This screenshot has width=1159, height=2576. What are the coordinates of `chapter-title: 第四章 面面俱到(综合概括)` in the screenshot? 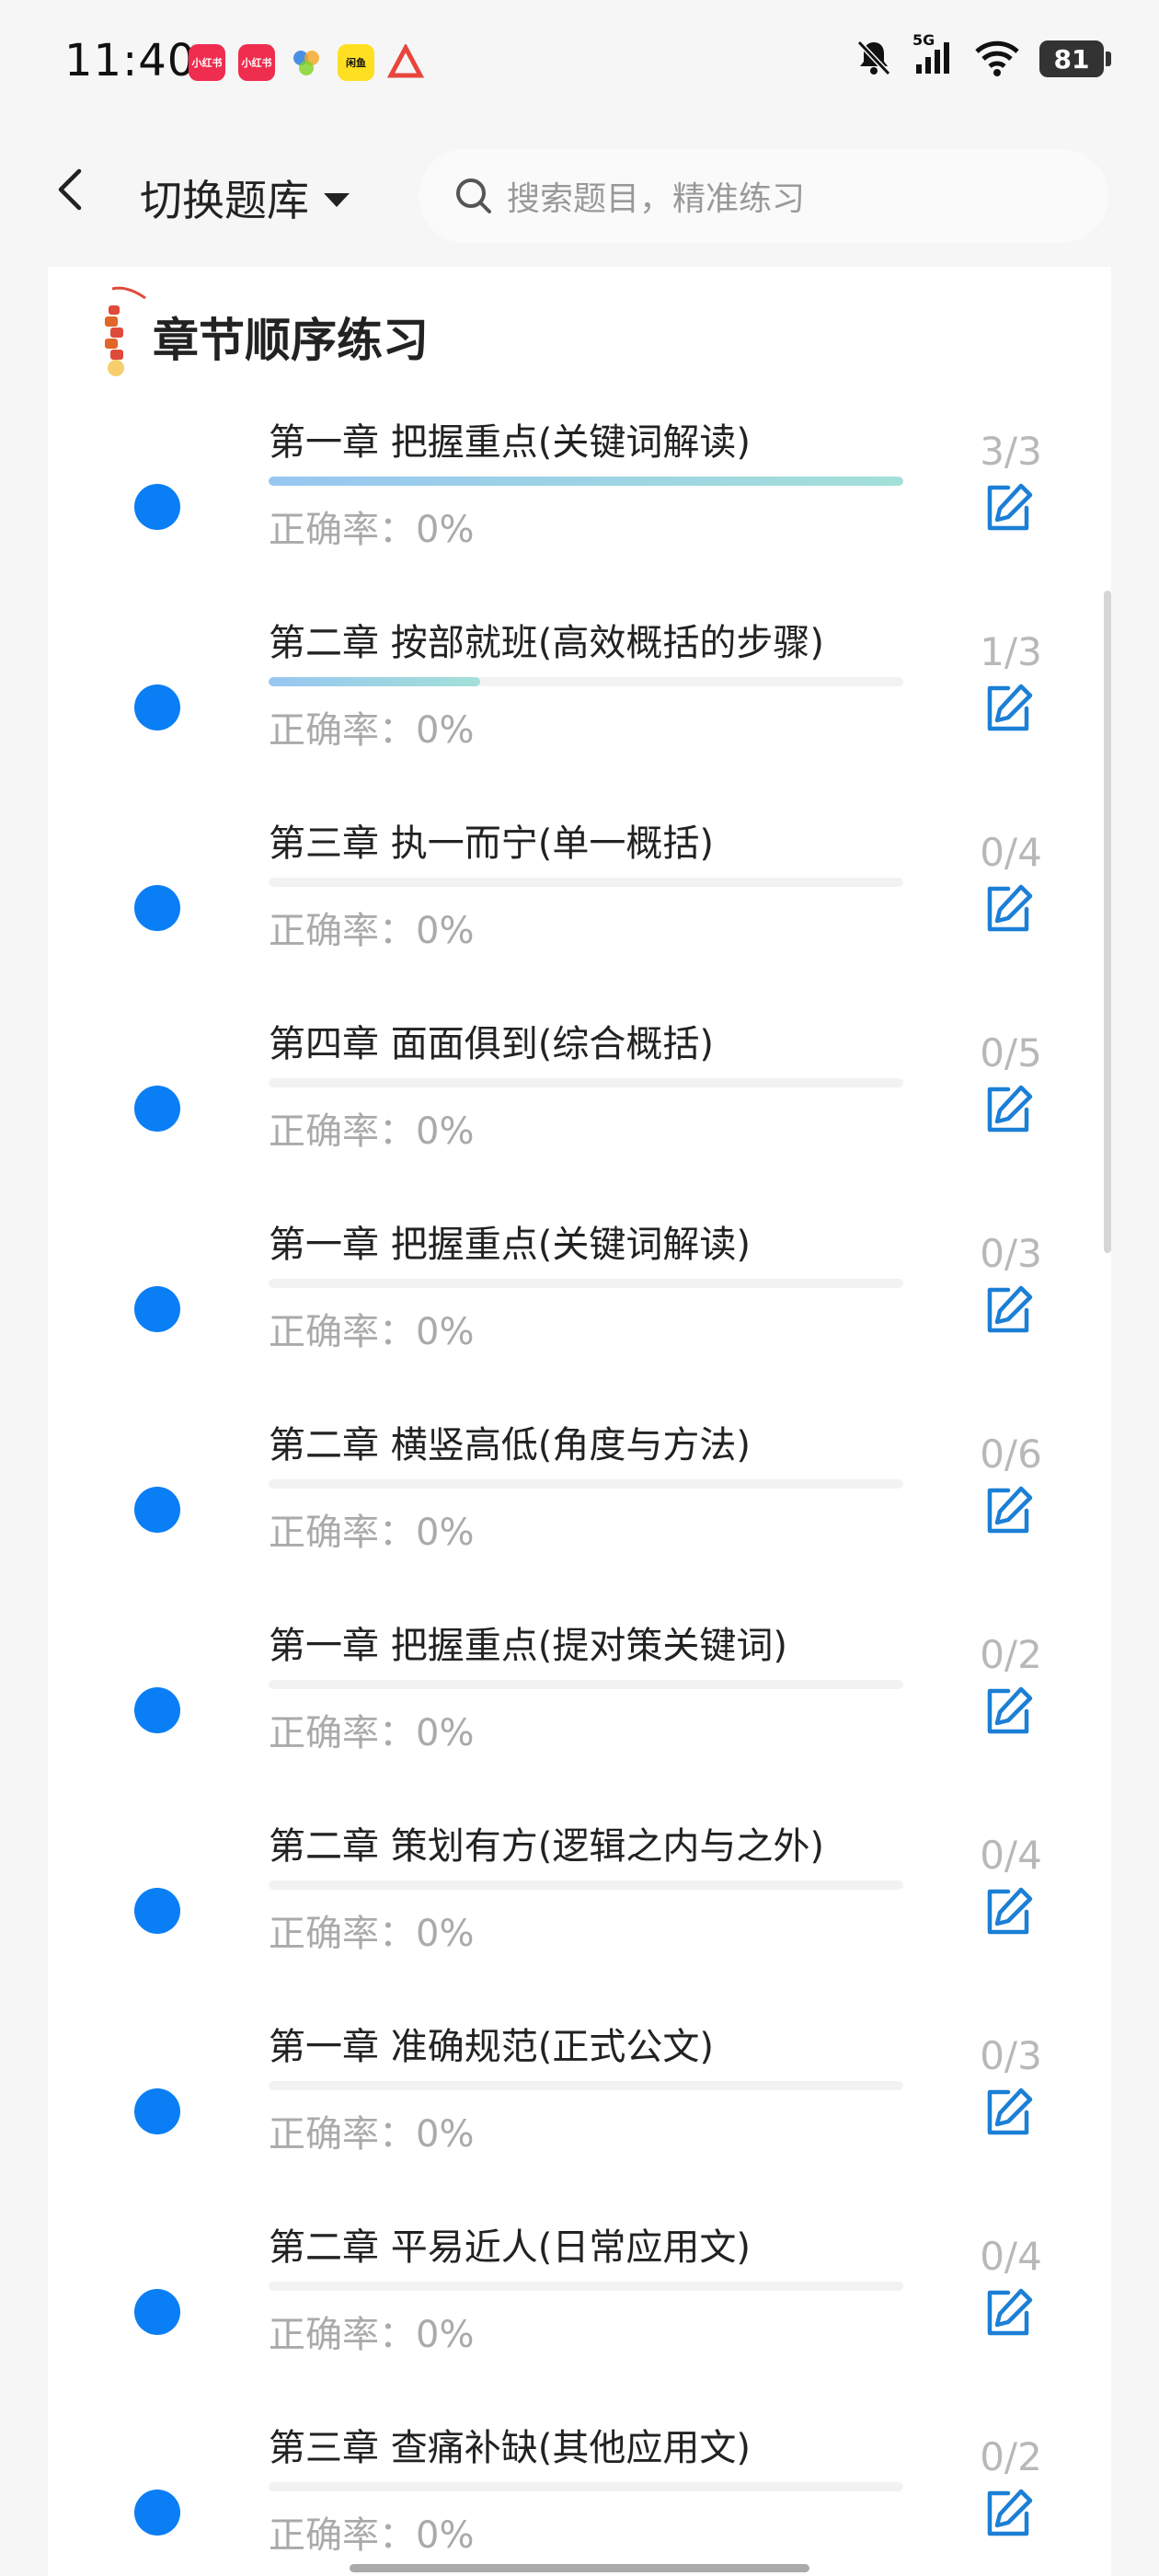 It's located at (491, 1044).